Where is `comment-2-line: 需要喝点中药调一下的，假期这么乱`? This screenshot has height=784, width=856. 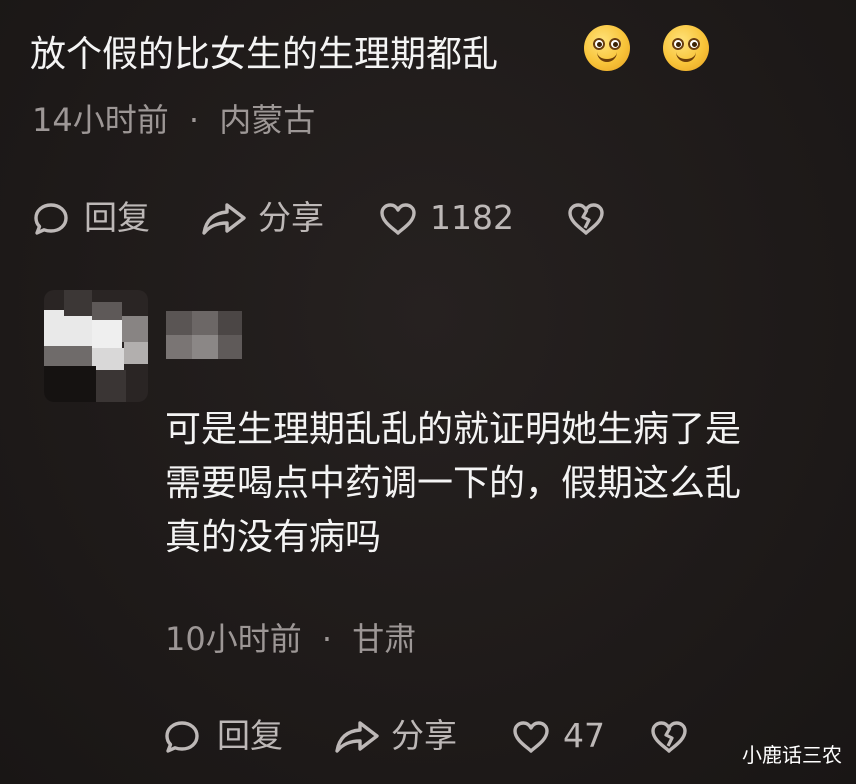
comment-2-line: 需要喝点中药调一下的，假期这么乱 is located at coordinates (453, 483).